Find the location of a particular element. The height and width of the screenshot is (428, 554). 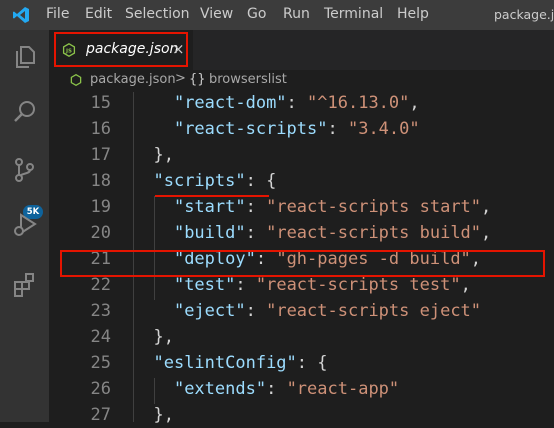

code-text: "start": "react-scripts start", is located at coordinates (312, 207).